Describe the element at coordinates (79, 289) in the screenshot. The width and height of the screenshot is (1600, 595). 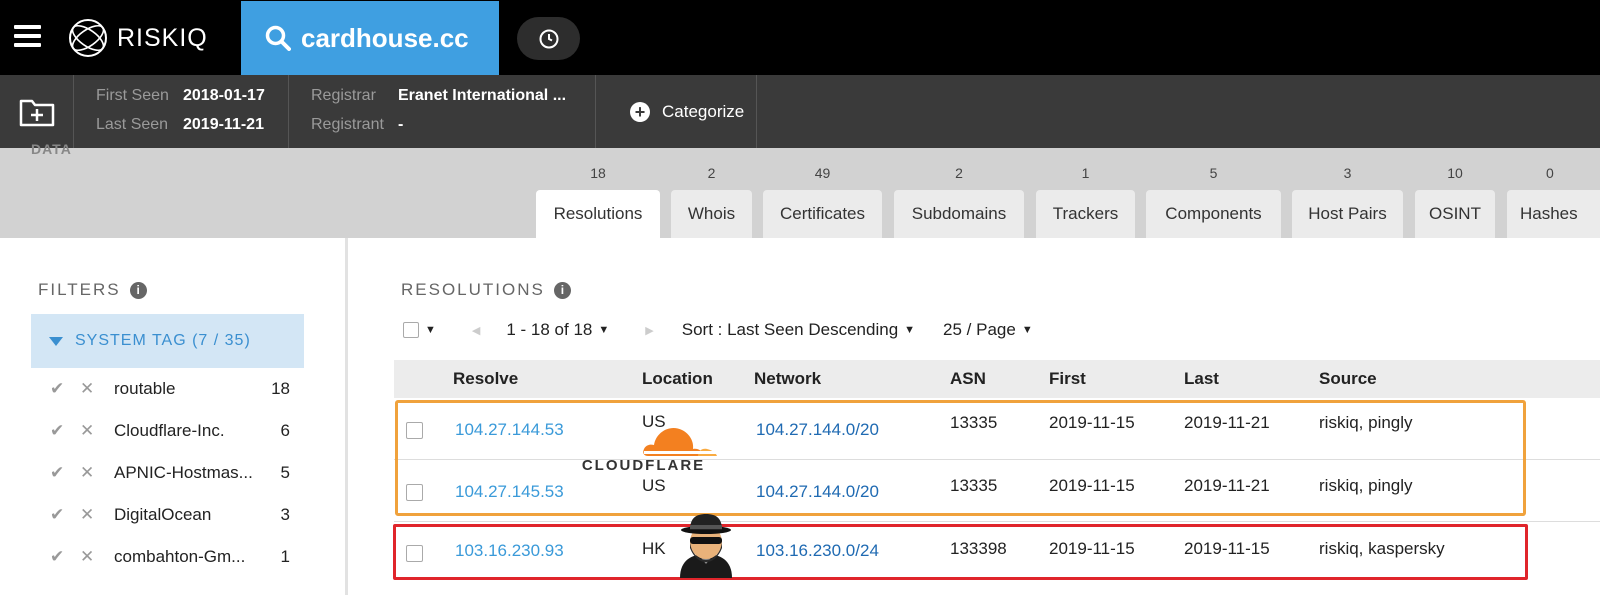
I see `filters-title-text: FILTERS` at that location.